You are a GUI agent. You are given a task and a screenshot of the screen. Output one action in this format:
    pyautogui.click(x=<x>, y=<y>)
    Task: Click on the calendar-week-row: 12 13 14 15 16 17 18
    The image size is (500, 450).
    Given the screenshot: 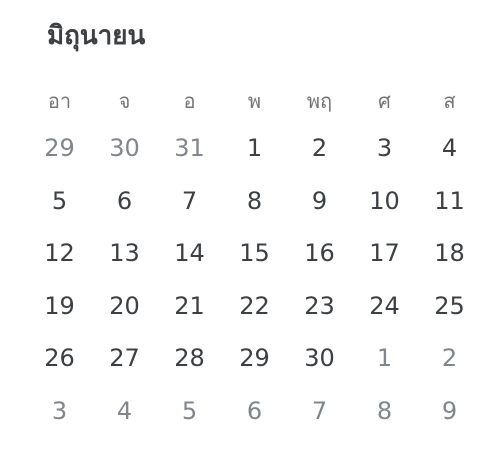 What is the action you would take?
    pyautogui.click(x=254, y=253)
    